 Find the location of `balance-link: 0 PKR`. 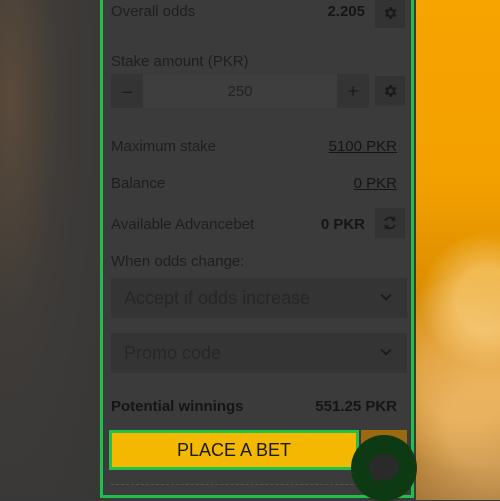

balance-link: 0 PKR is located at coordinates (375, 183).